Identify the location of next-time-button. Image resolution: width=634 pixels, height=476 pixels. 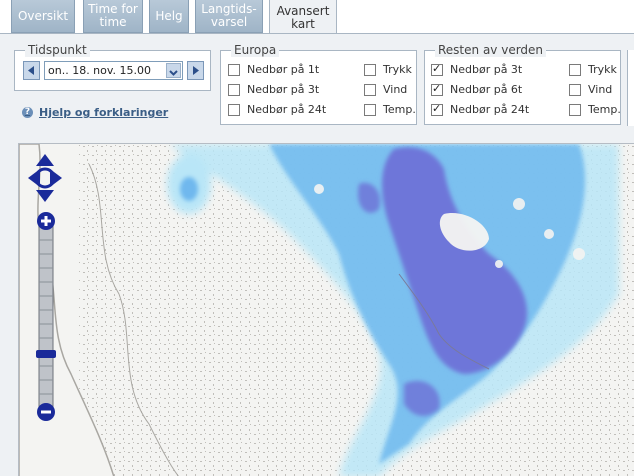
(195, 70).